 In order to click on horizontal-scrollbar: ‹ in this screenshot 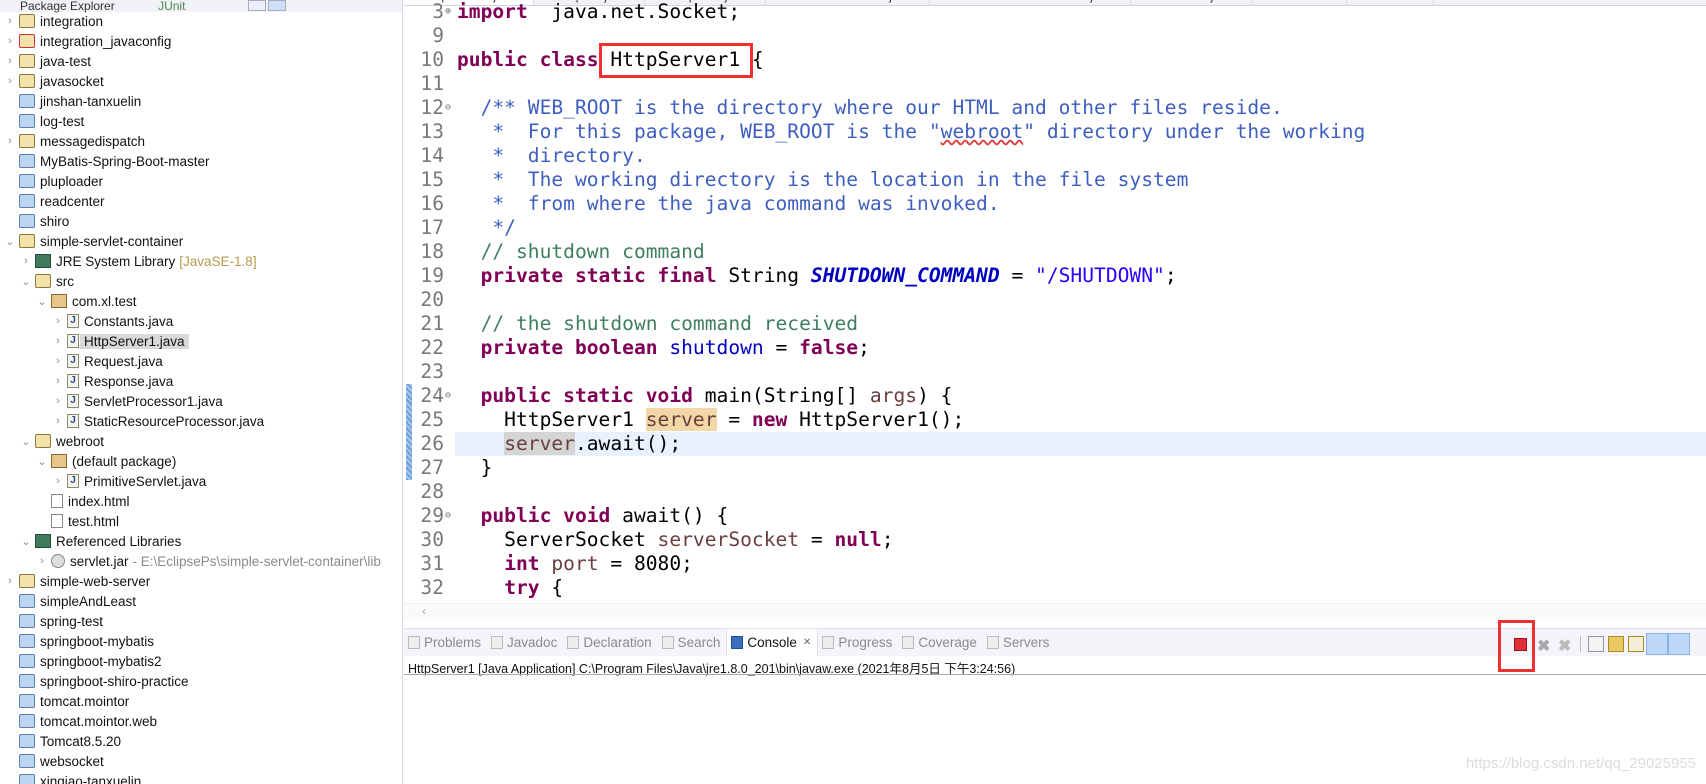, I will do `click(1055, 611)`.